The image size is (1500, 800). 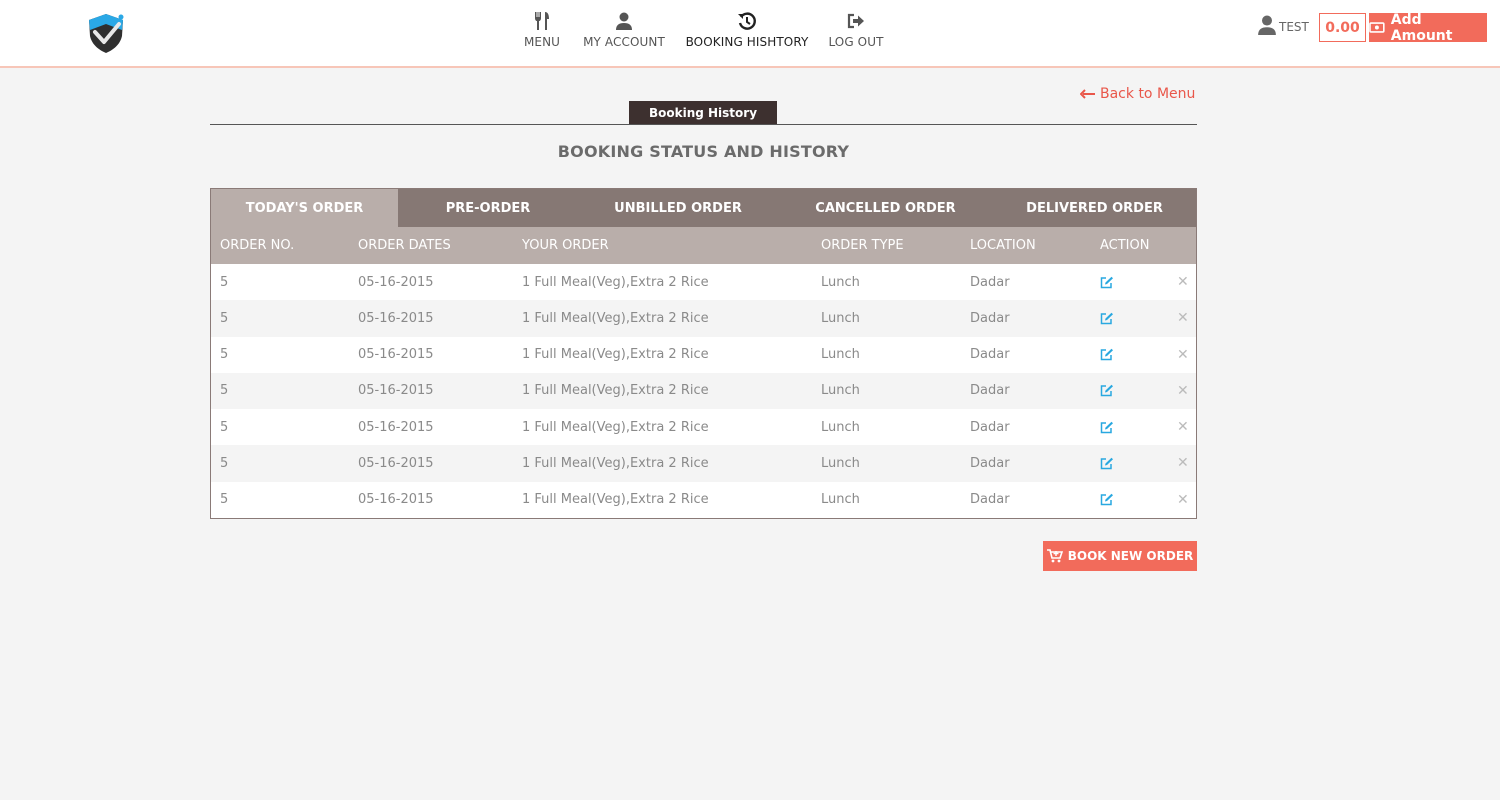 What do you see at coordinates (703, 112) in the screenshot?
I see `section-tag: Booking History` at bounding box center [703, 112].